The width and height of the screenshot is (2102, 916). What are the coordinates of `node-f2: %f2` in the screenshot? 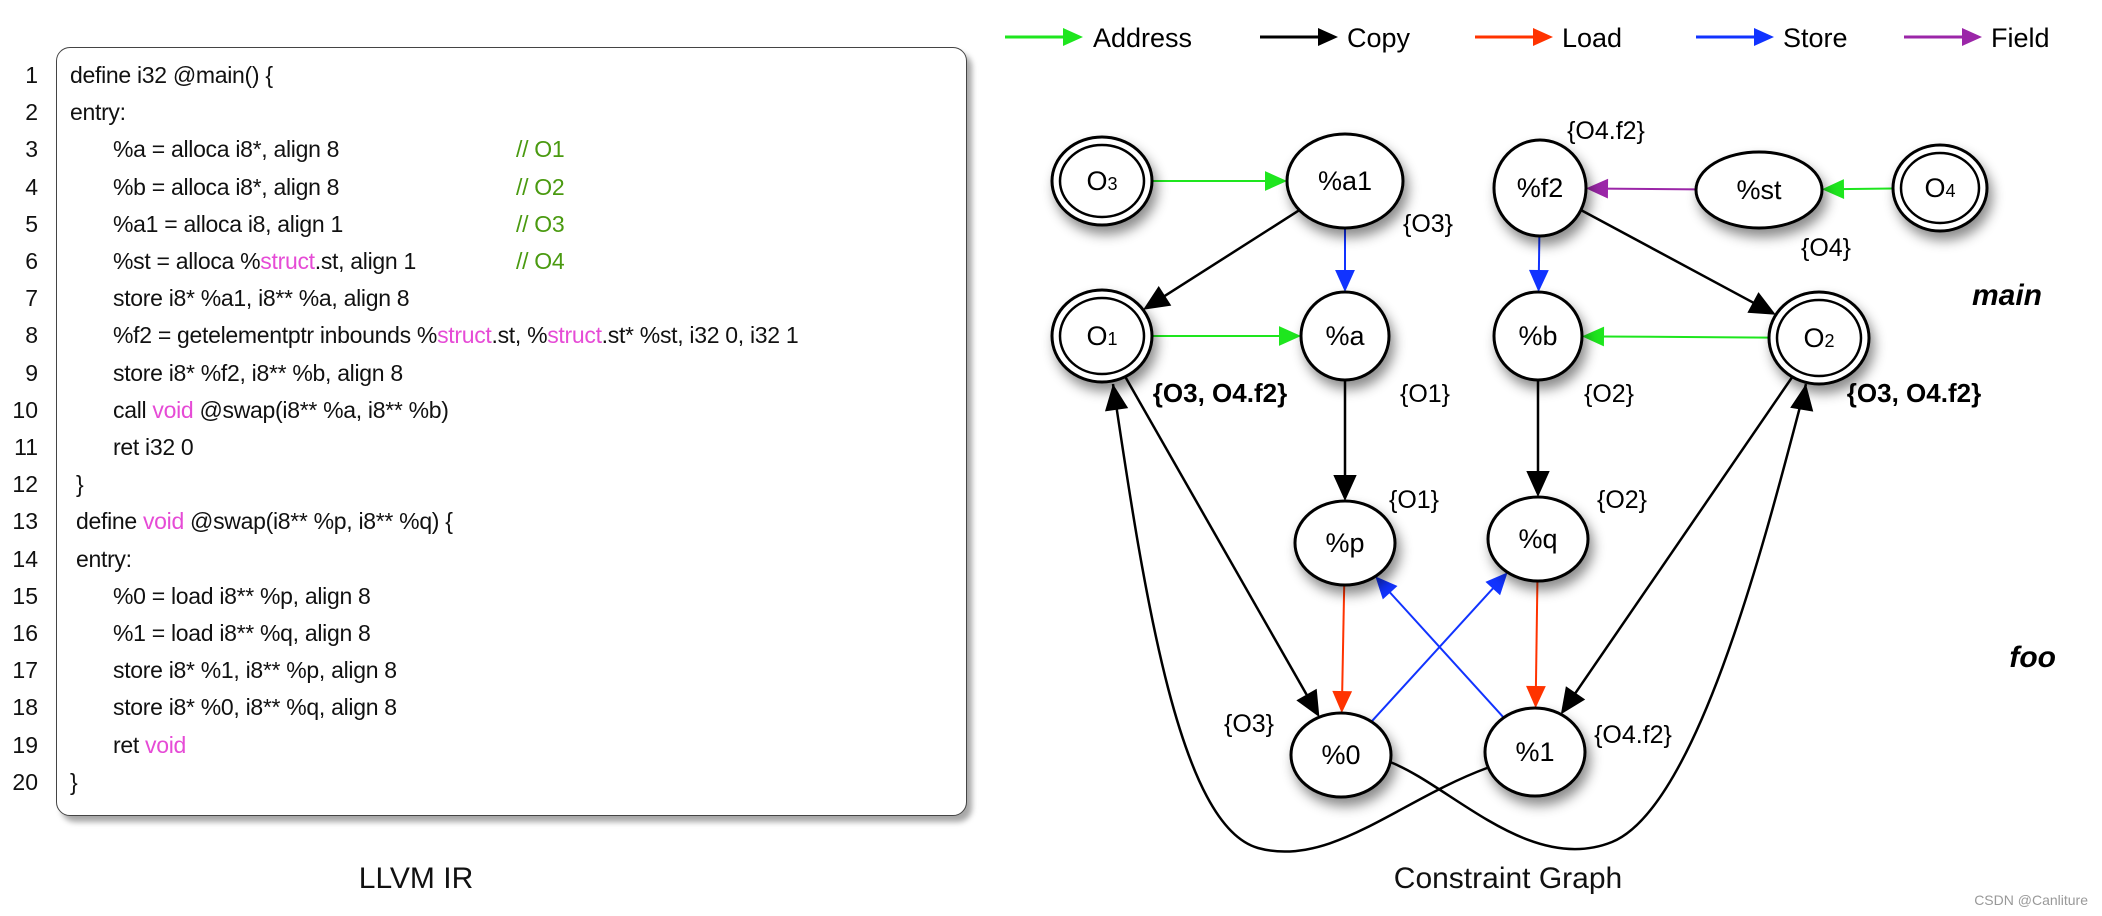 It's located at (1540, 188).